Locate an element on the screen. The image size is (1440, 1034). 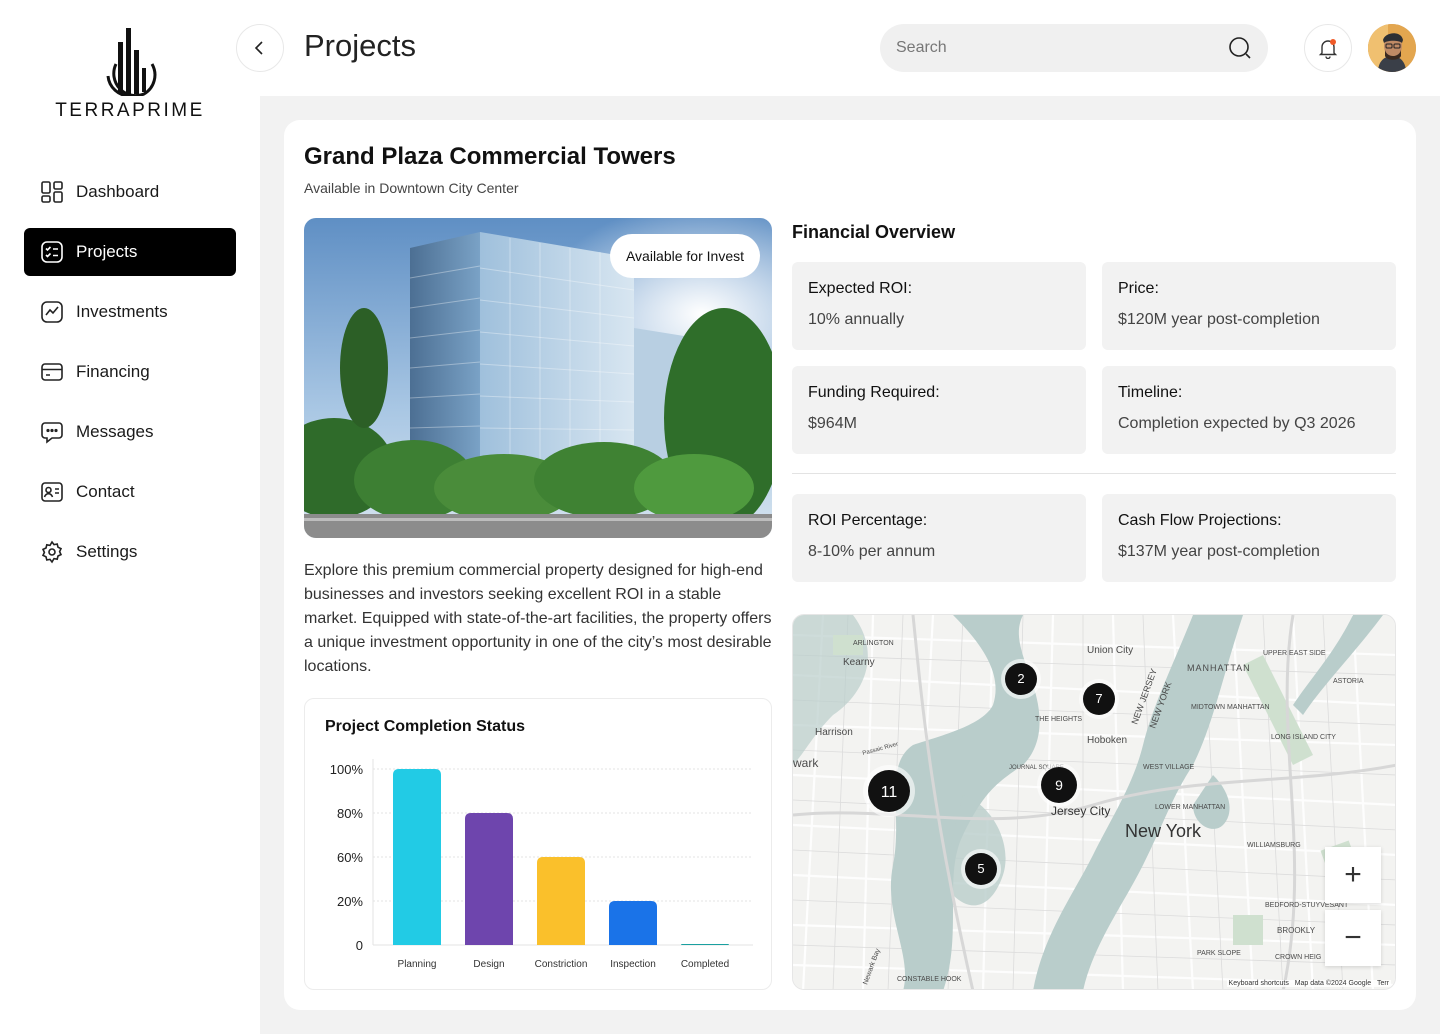
y-tick-label: 80% is located at coordinates (350, 813).